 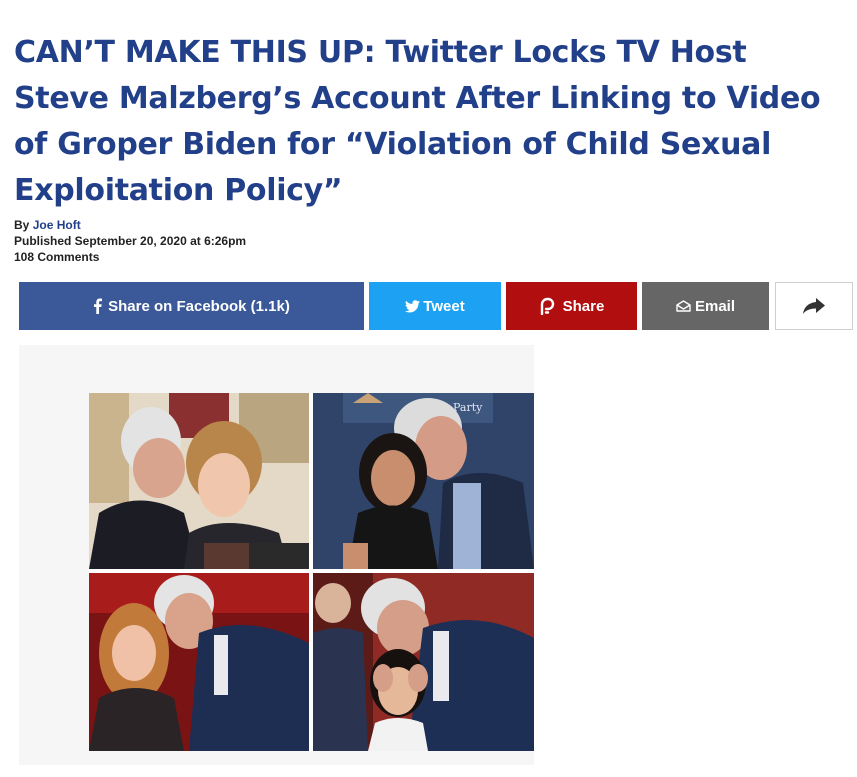 I want to click on sign-text: Party, so click(x=468, y=407).